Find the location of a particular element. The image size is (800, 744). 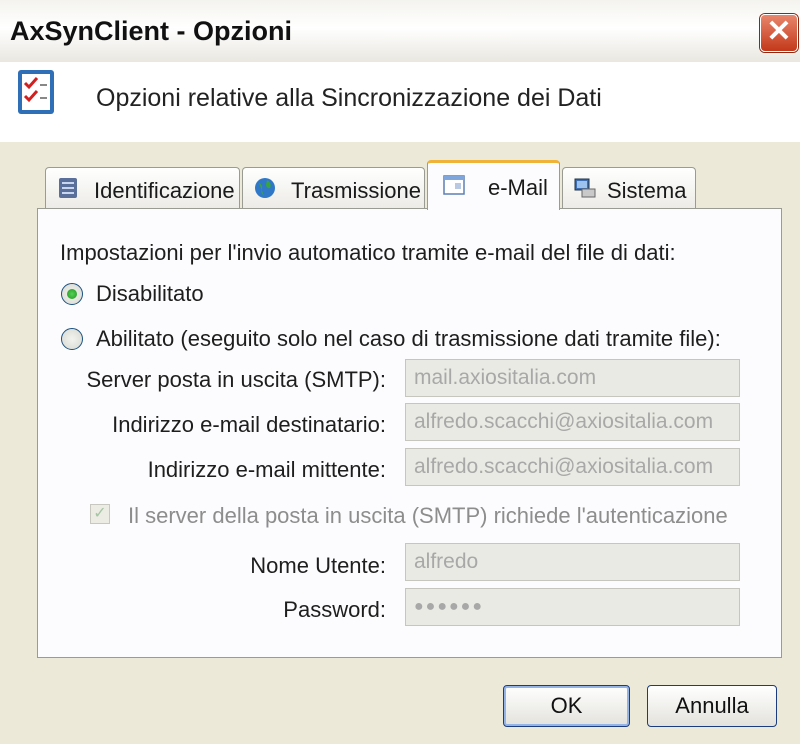

smtp-auth-checkbox: ✓ is located at coordinates (100, 514).